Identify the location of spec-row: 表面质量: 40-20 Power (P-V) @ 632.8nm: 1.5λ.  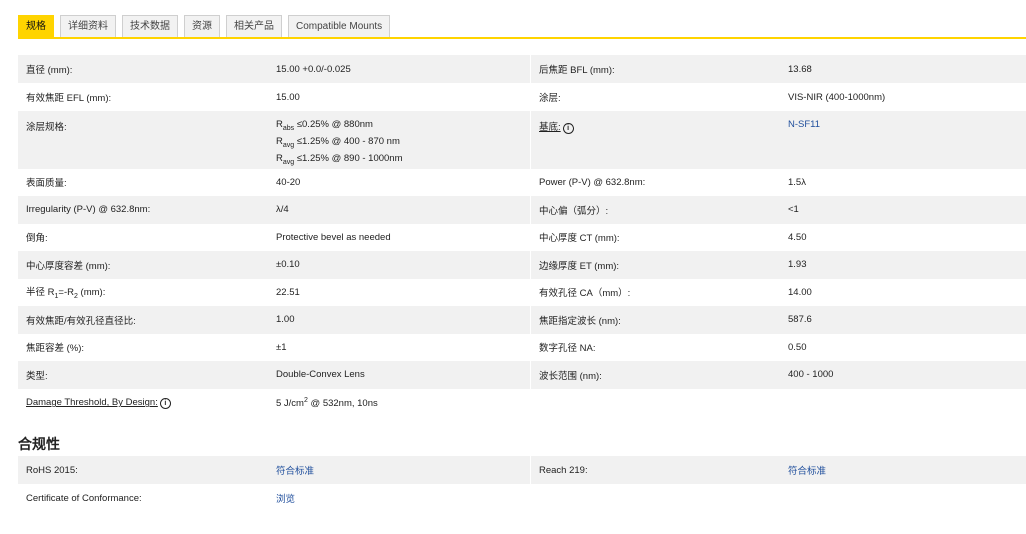
(522, 182).